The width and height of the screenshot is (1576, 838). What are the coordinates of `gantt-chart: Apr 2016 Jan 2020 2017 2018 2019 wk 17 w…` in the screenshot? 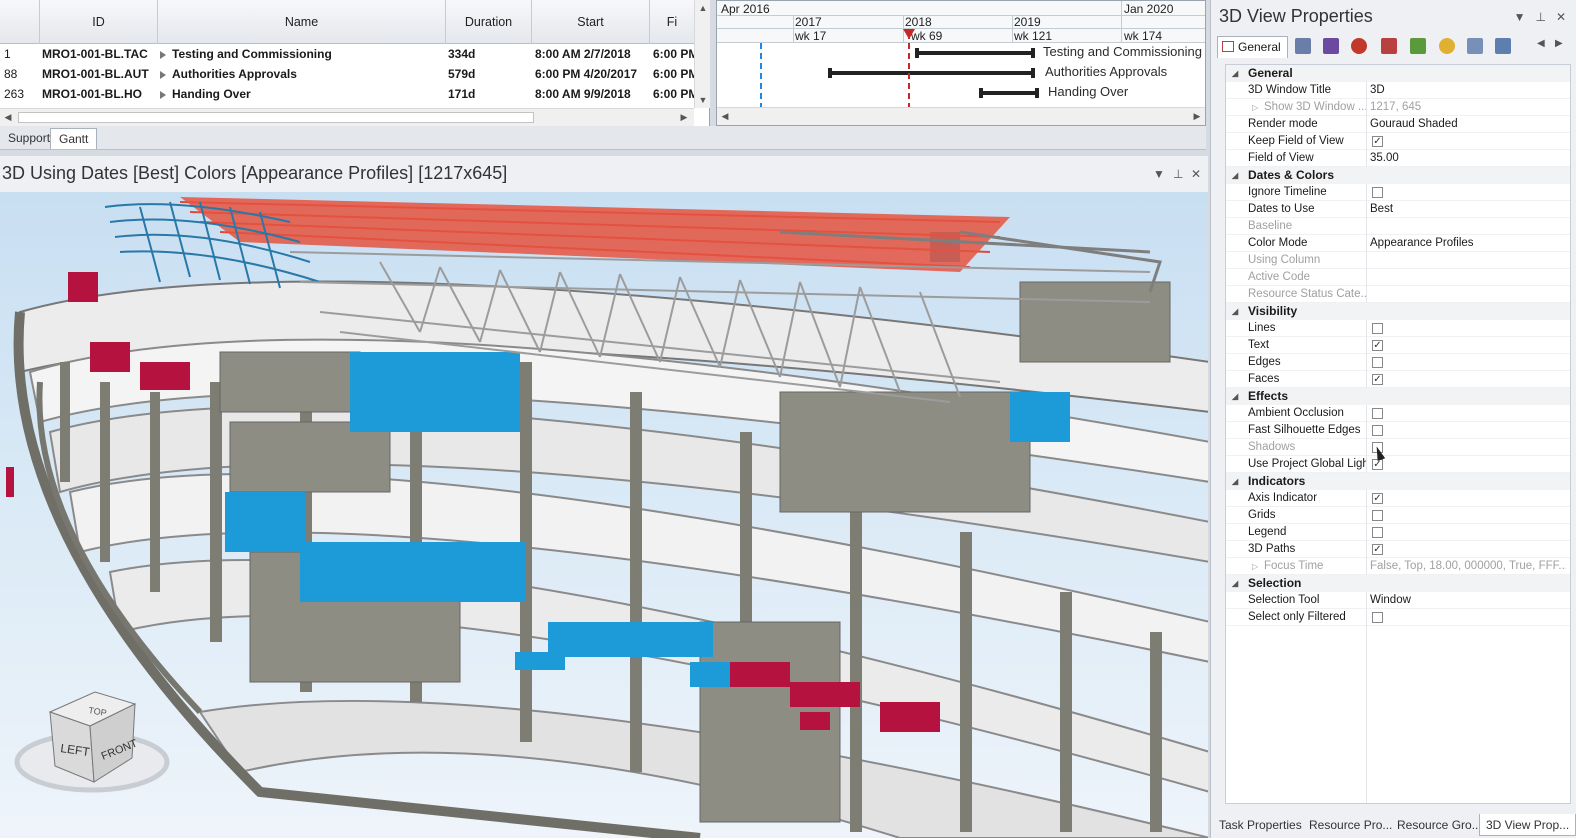 It's located at (961, 63).